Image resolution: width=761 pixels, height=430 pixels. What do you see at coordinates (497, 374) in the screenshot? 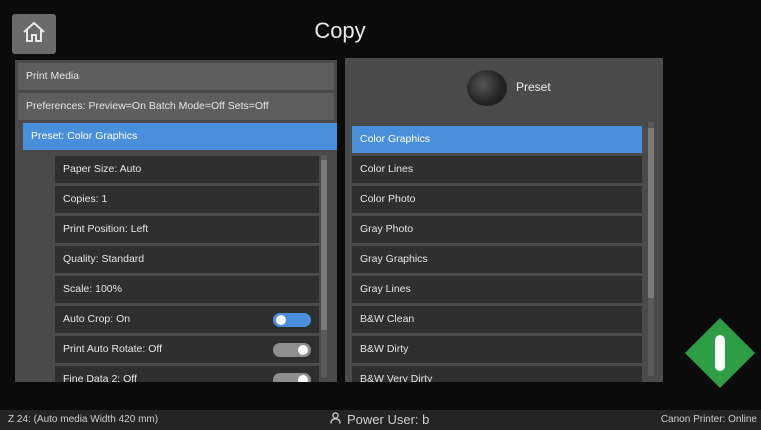
I see `preset-item-bw-very-dirty: B&W Very Dirty` at bounding box center [497, 374].